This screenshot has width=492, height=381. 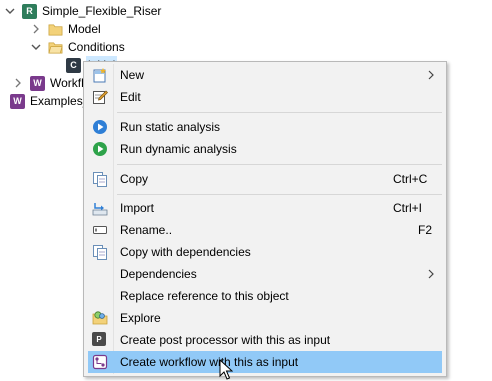 I want to click on menu-item-replace-reference: Replace reference to this object, so click(x=265, y=296).